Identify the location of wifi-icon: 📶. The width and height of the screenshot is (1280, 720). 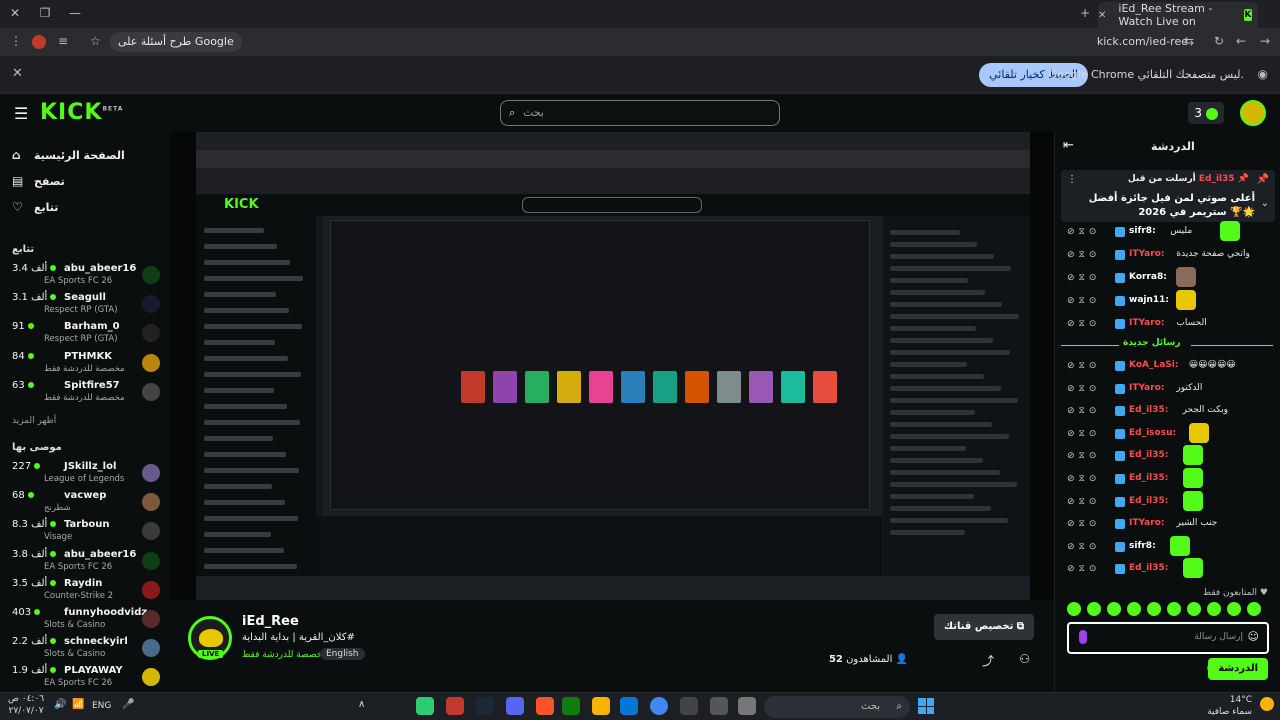
(78, 704).